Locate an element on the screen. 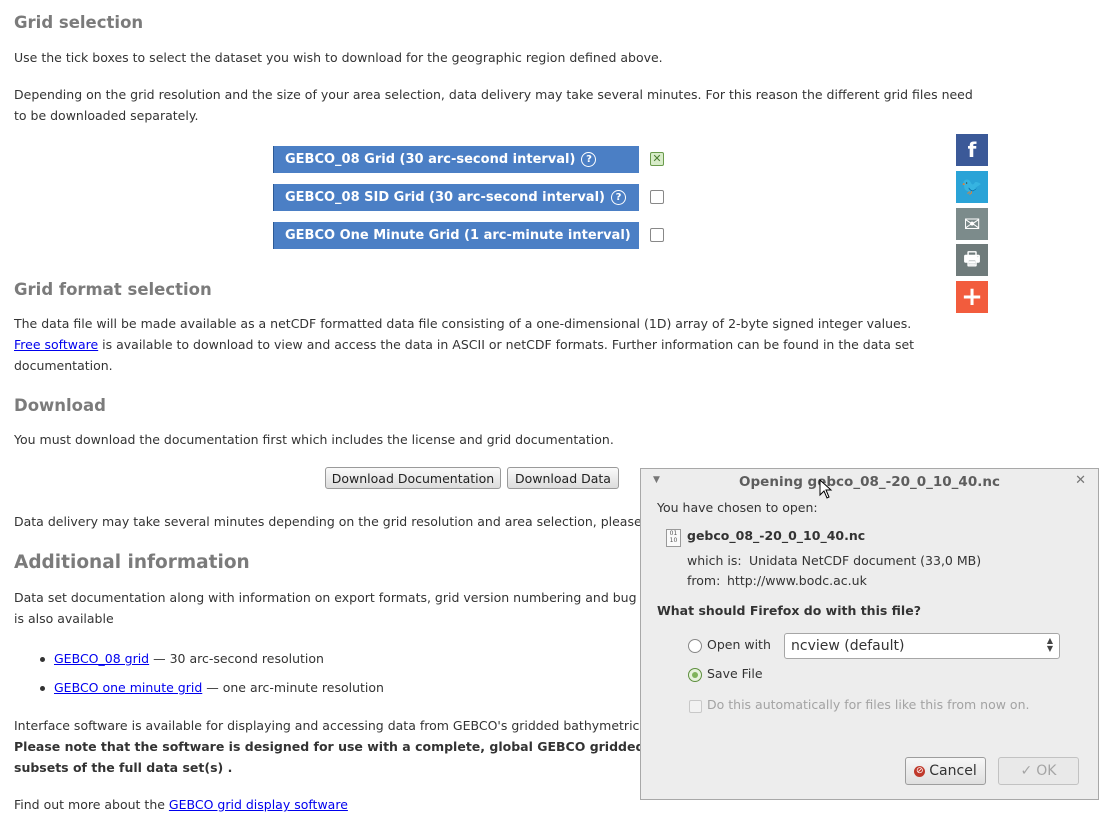 The width and height of the screenshot is (1111, 816). grid-format-heading: Grid format selection is located at coordinates (113, 289).